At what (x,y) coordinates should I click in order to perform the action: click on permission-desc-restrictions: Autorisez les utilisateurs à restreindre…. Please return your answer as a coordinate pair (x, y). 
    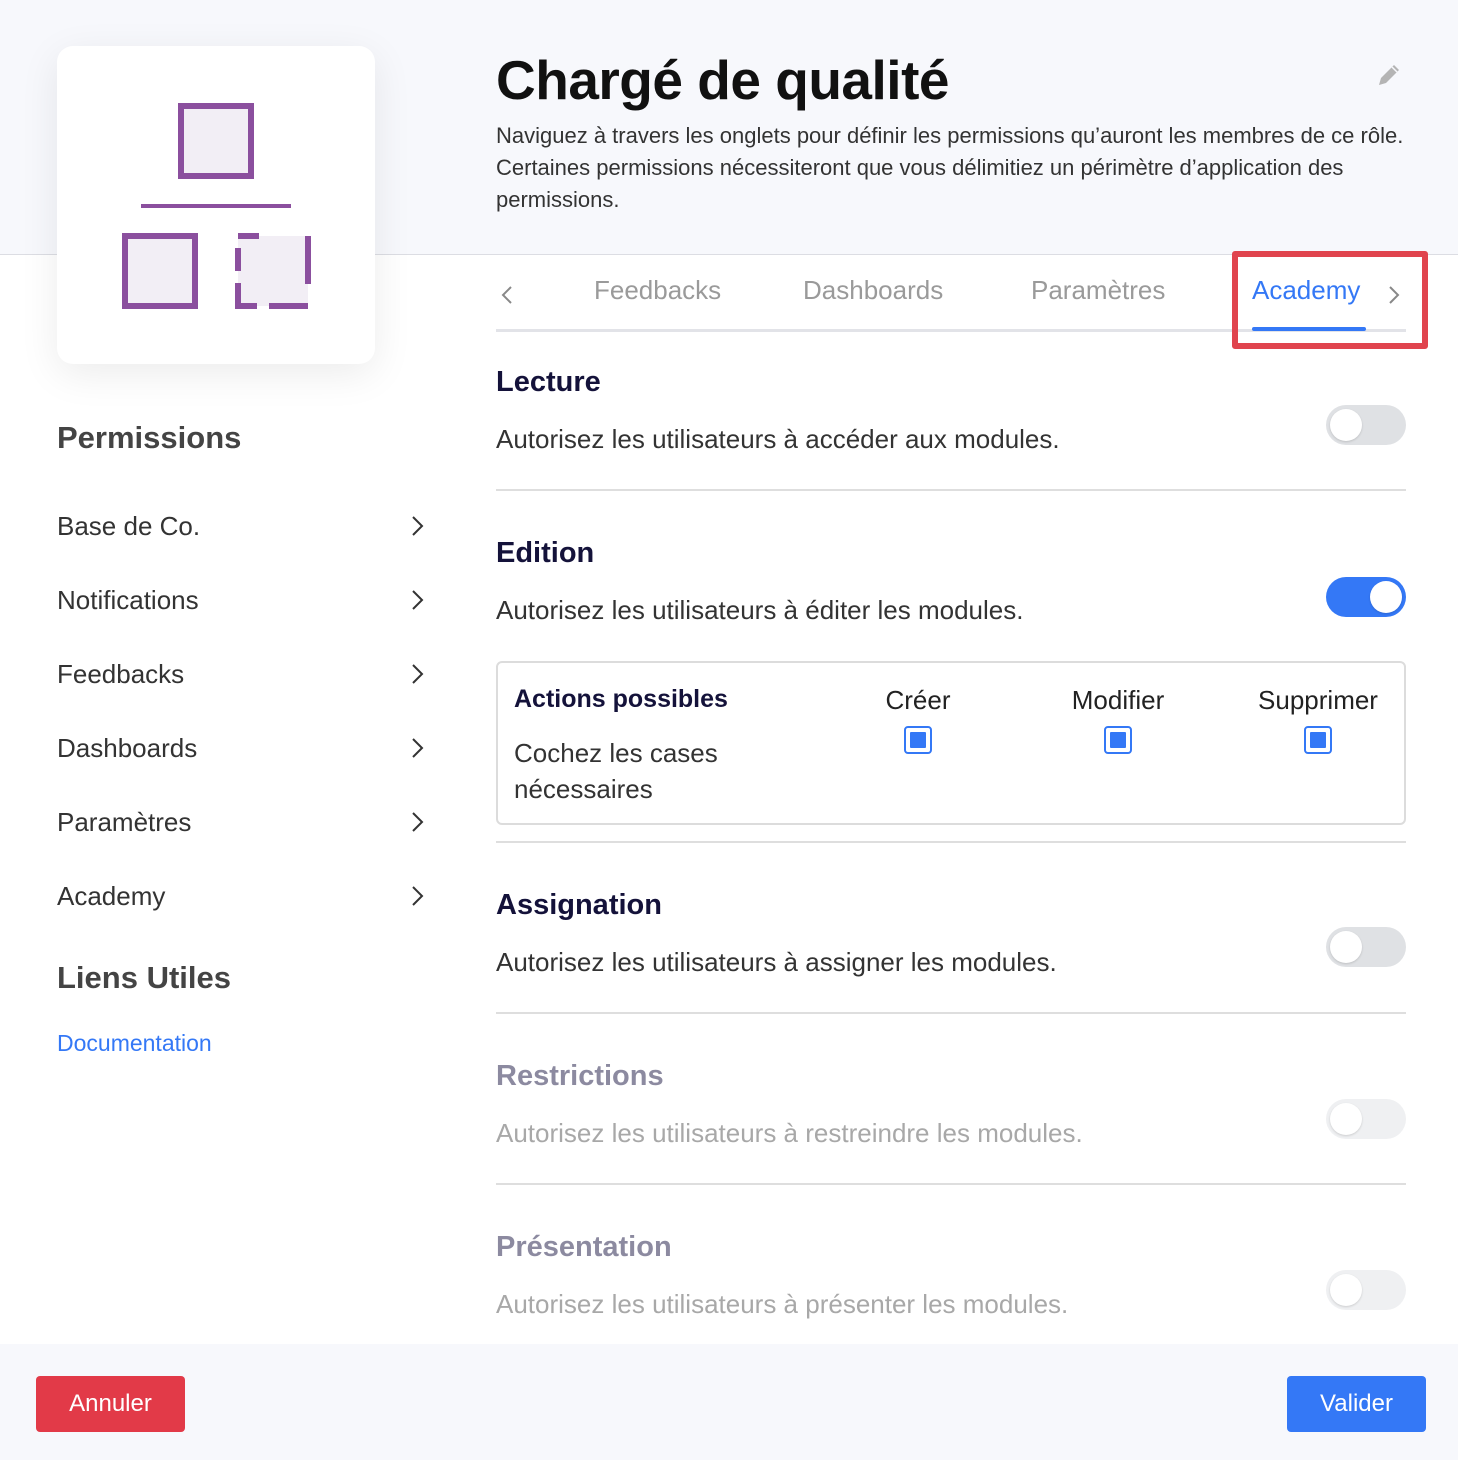
    Looking at the image, I should click on (789, 1133).